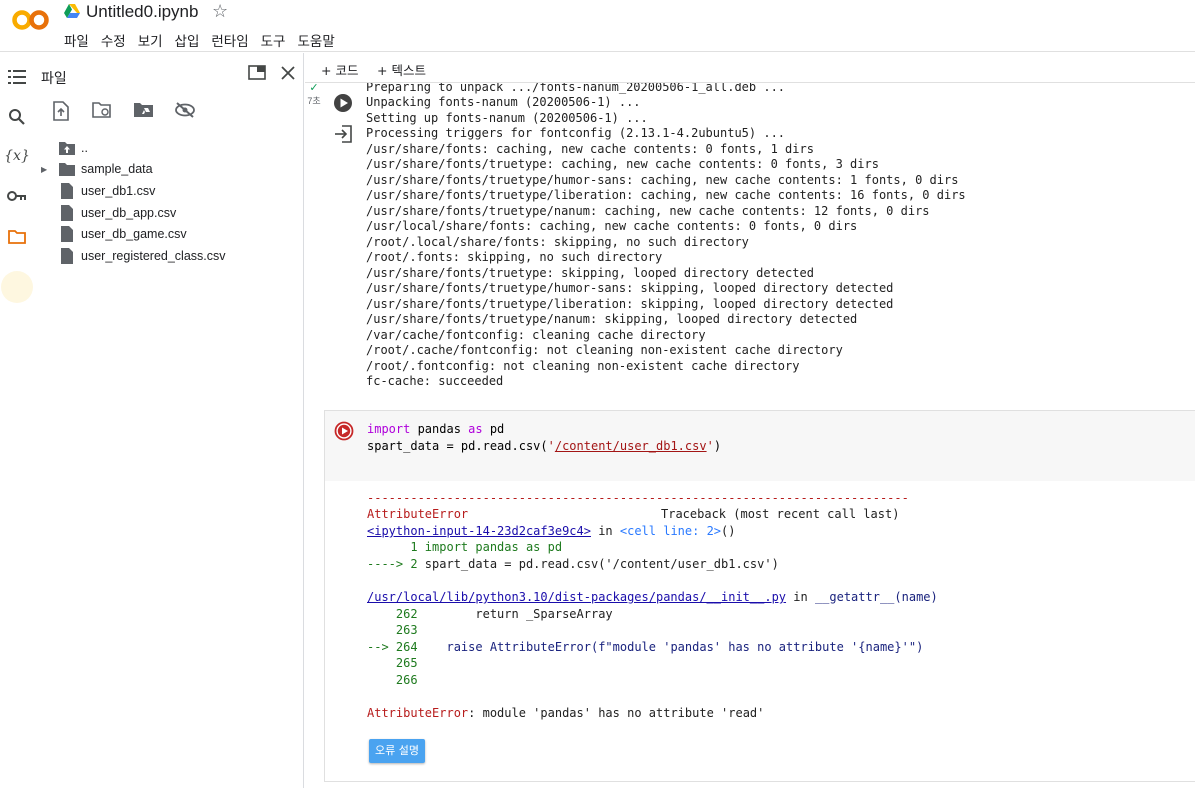 The height and width of the screenshot is (788, 1195). I want to click on star-icon: ☆, so click(220, 11).